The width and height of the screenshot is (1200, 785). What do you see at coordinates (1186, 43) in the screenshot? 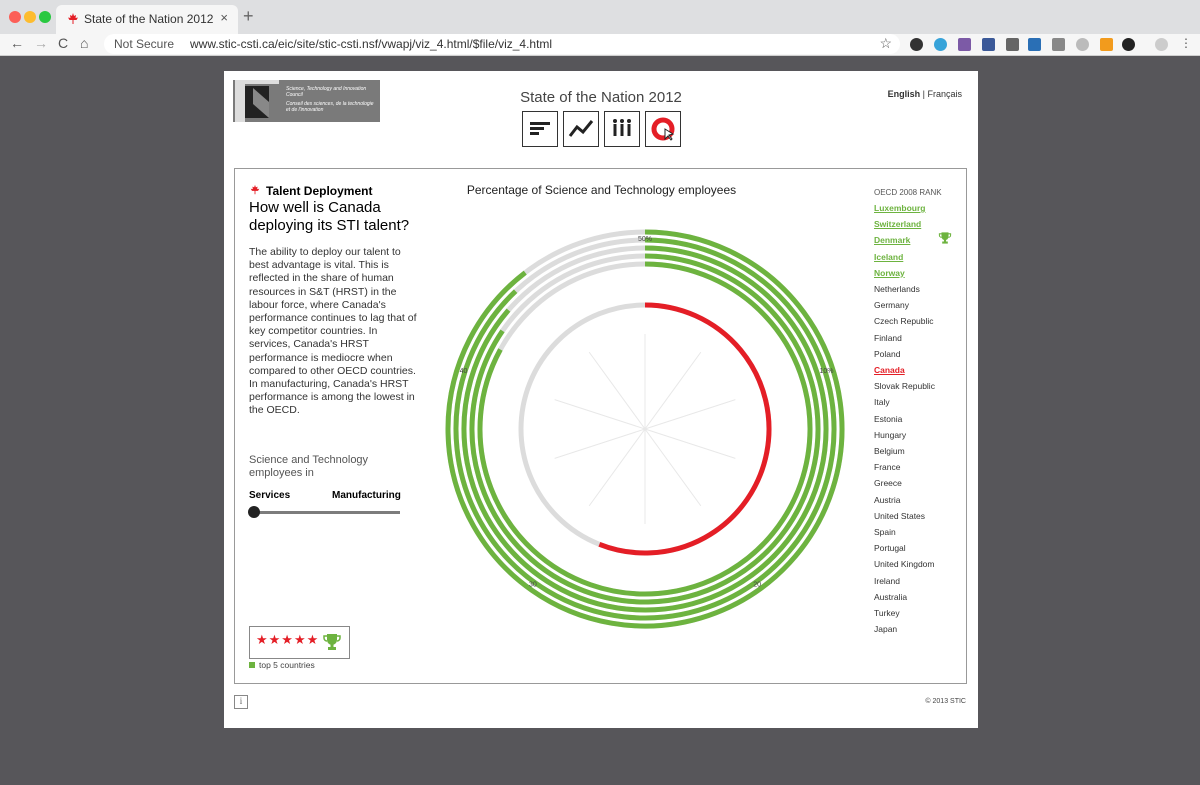
I see `menu-dots-icon: ⋮` at bounding box center [1186, 43].